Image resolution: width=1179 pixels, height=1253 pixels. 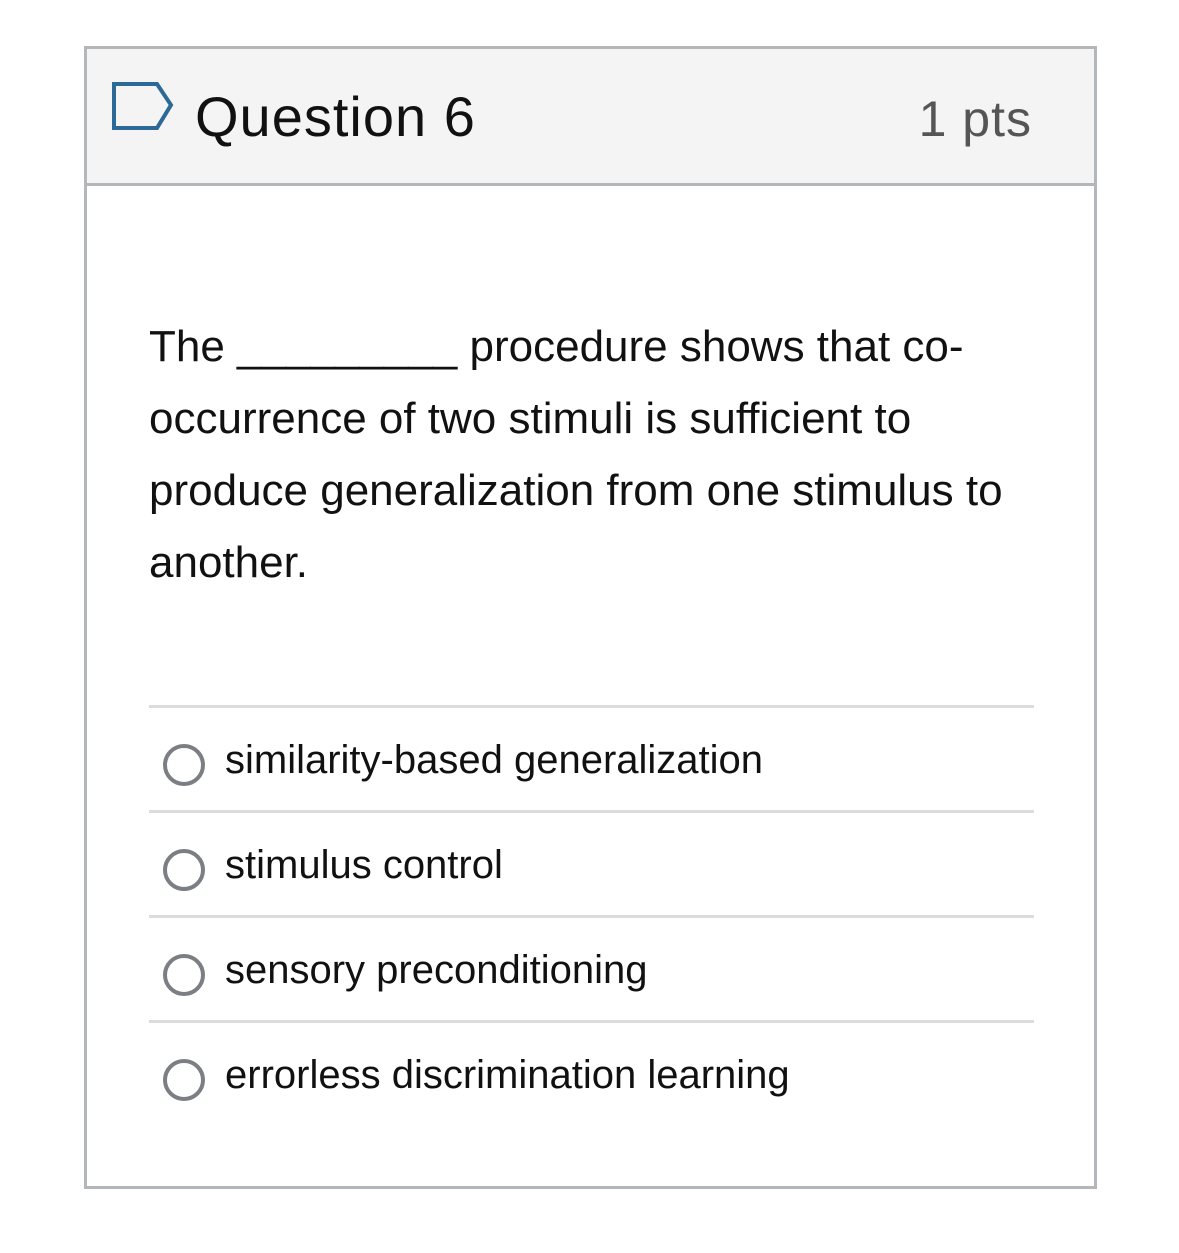 I want to click on flag-outline-icon, so click(x=143, y=107).